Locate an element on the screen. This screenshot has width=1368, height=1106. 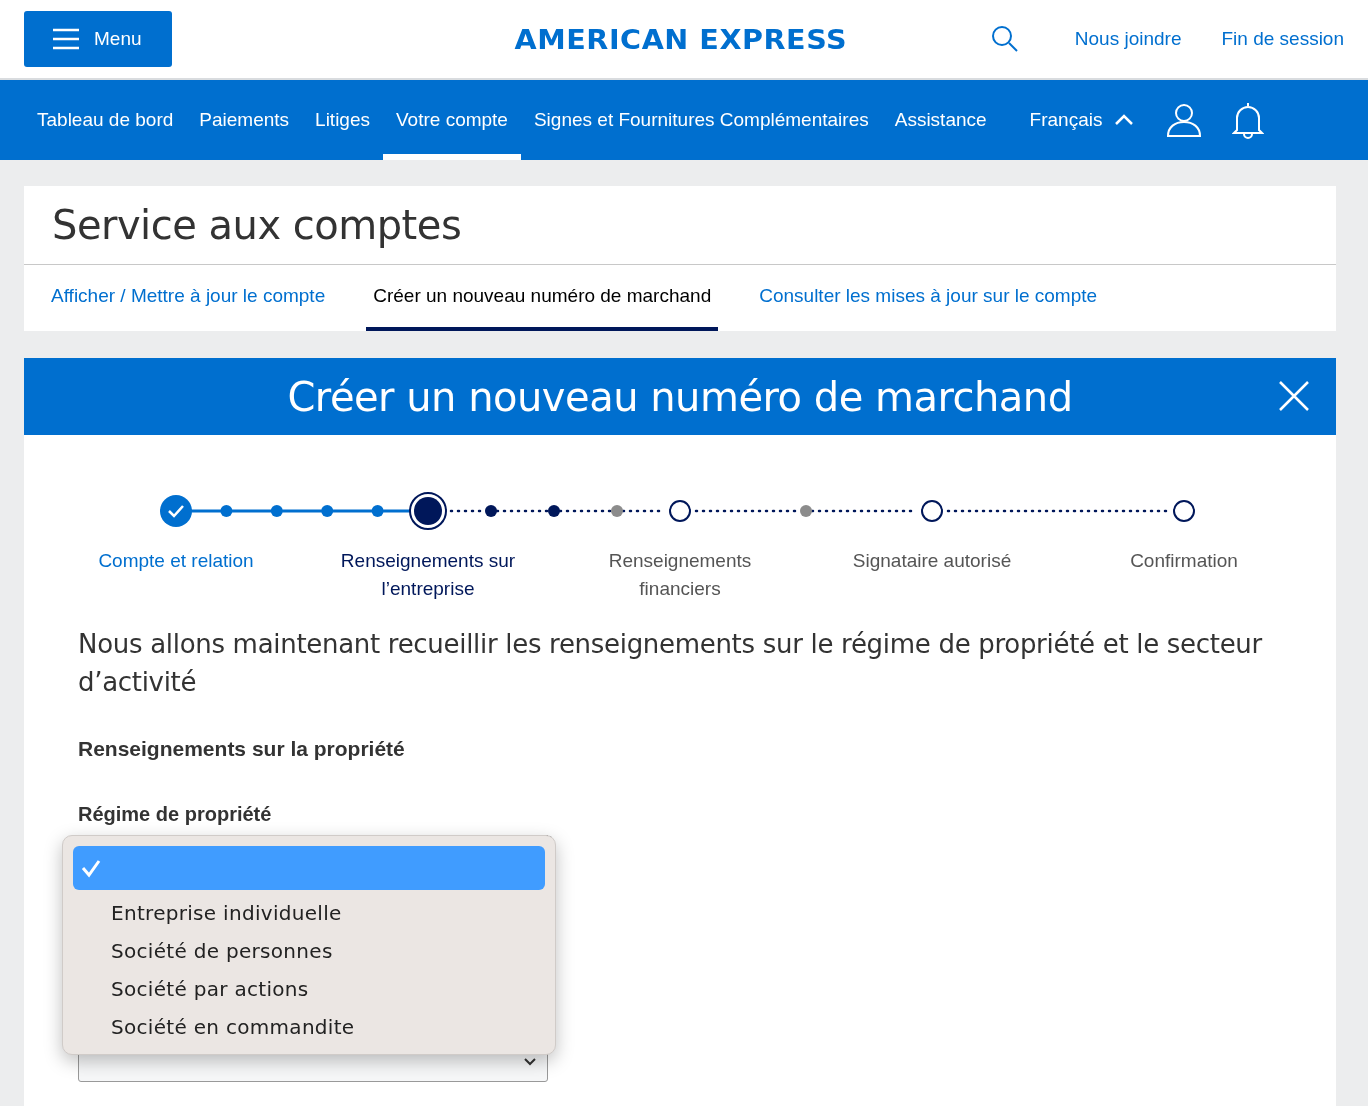
logo: AMERICAN EXPRESS is located at coordinates (681, 39).